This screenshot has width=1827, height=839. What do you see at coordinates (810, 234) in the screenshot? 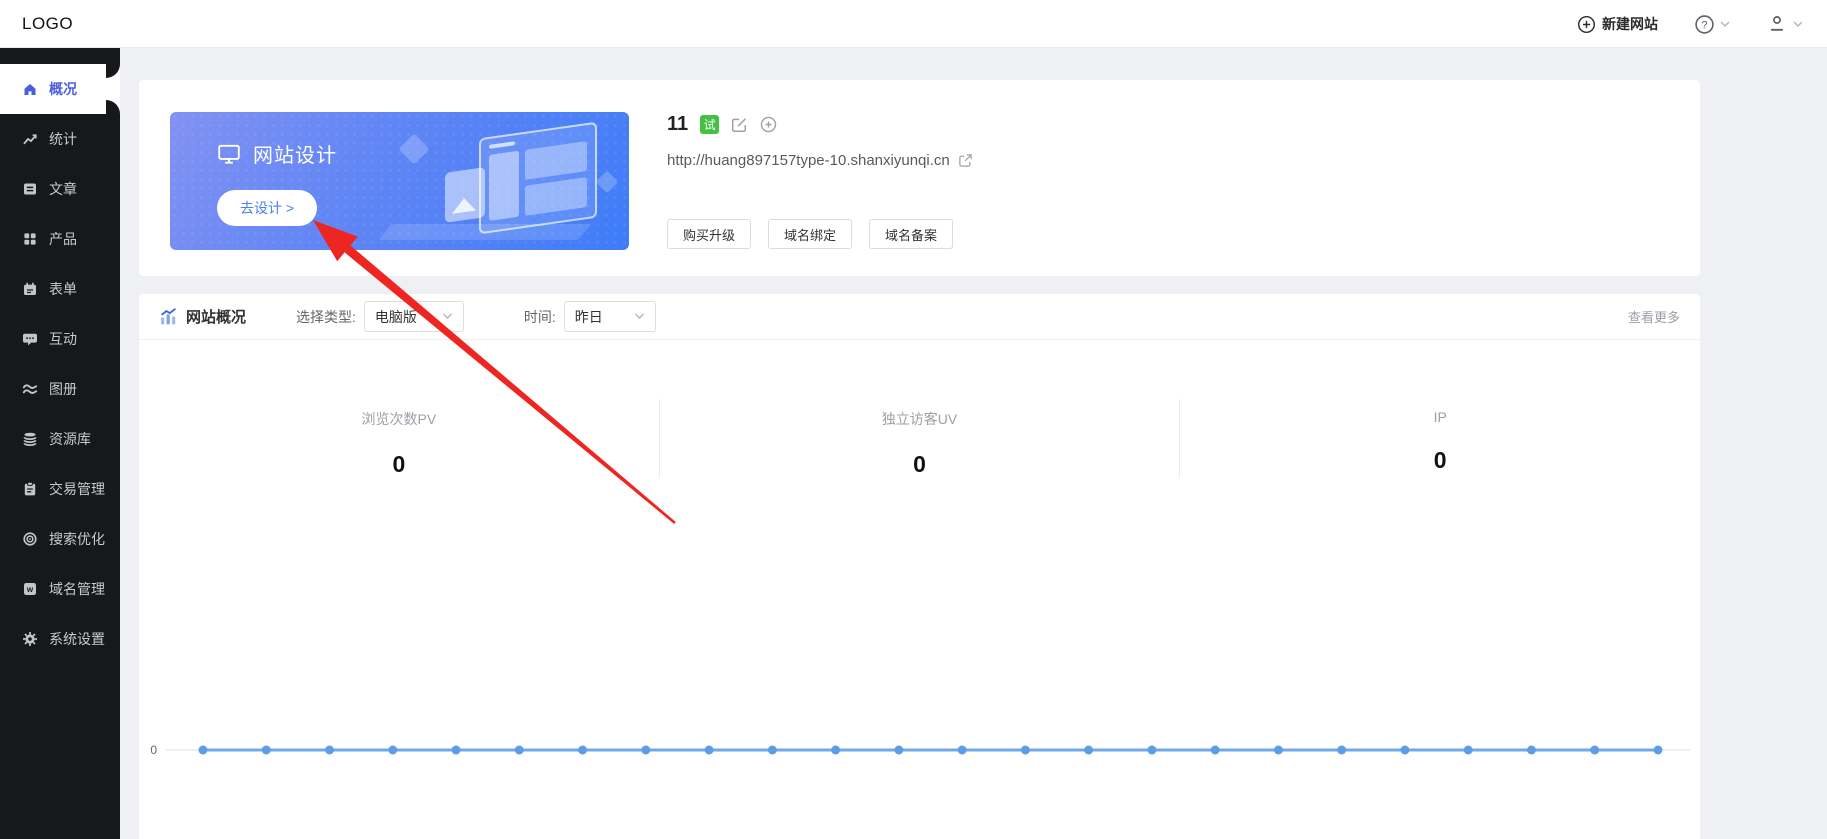
I see `bind-domain-button: 域名绑定` at bounding box center [810, 234].